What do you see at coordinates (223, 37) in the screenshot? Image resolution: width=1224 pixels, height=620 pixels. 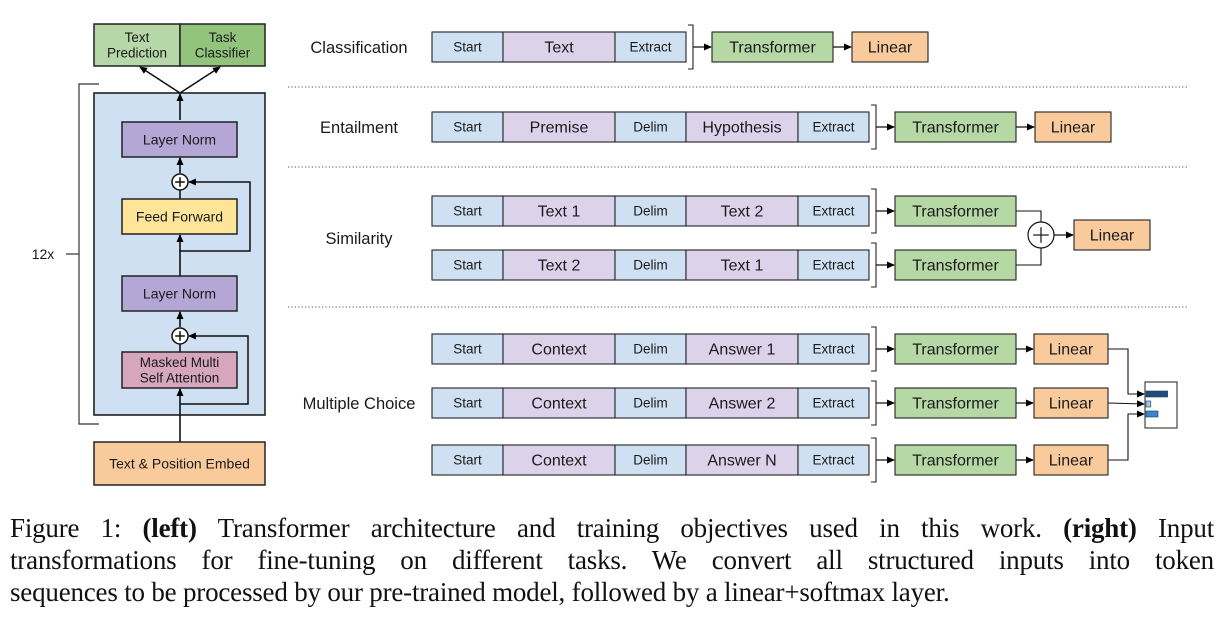 I see `task-classifier-head-label: Task` at bounding box center [223, 37].